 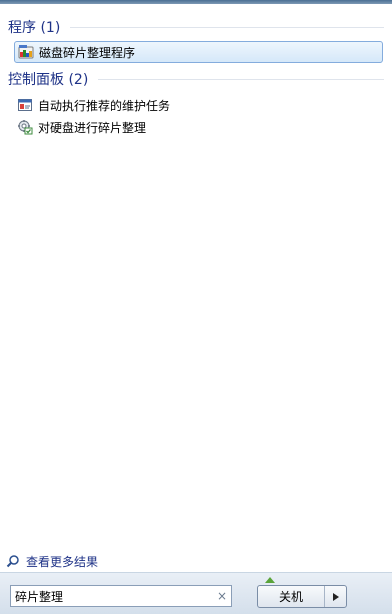 I want to click on result-item-defrag-disk: 对硬盘进行碎片整理, so click(x=198, y=127).